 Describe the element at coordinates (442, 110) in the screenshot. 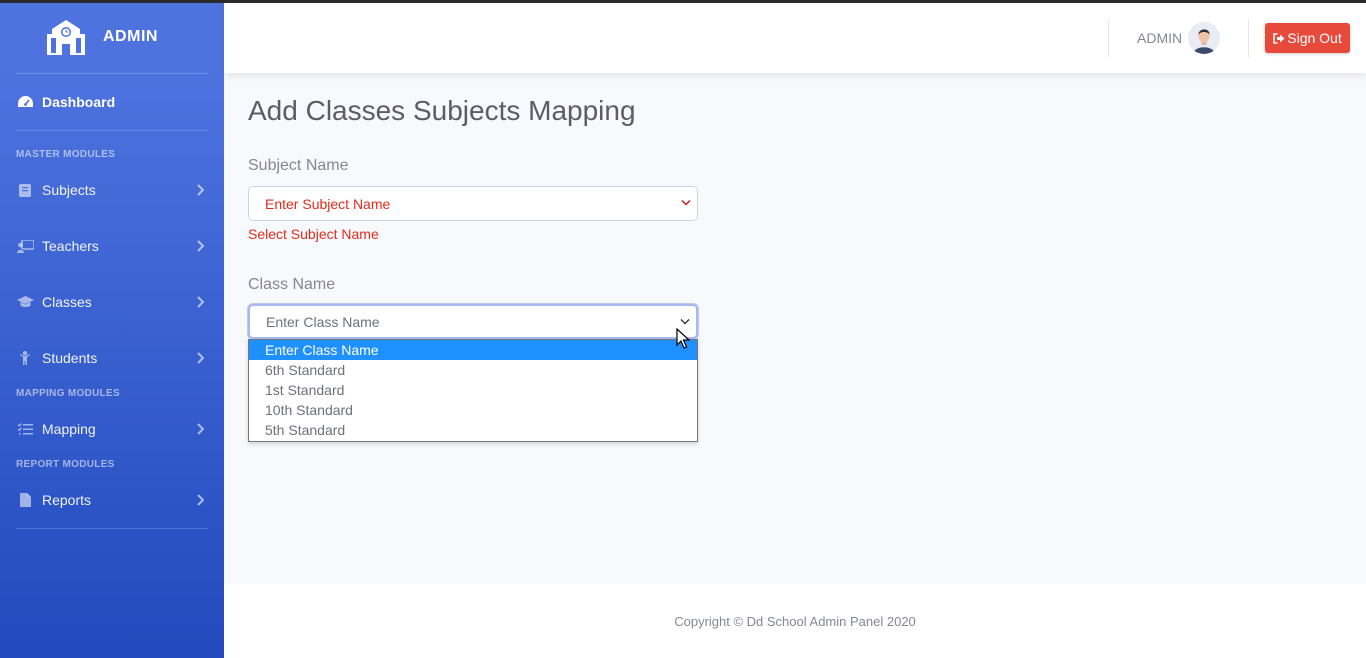

I see `page-title: Add Classes Subjects Mapping` at that location.